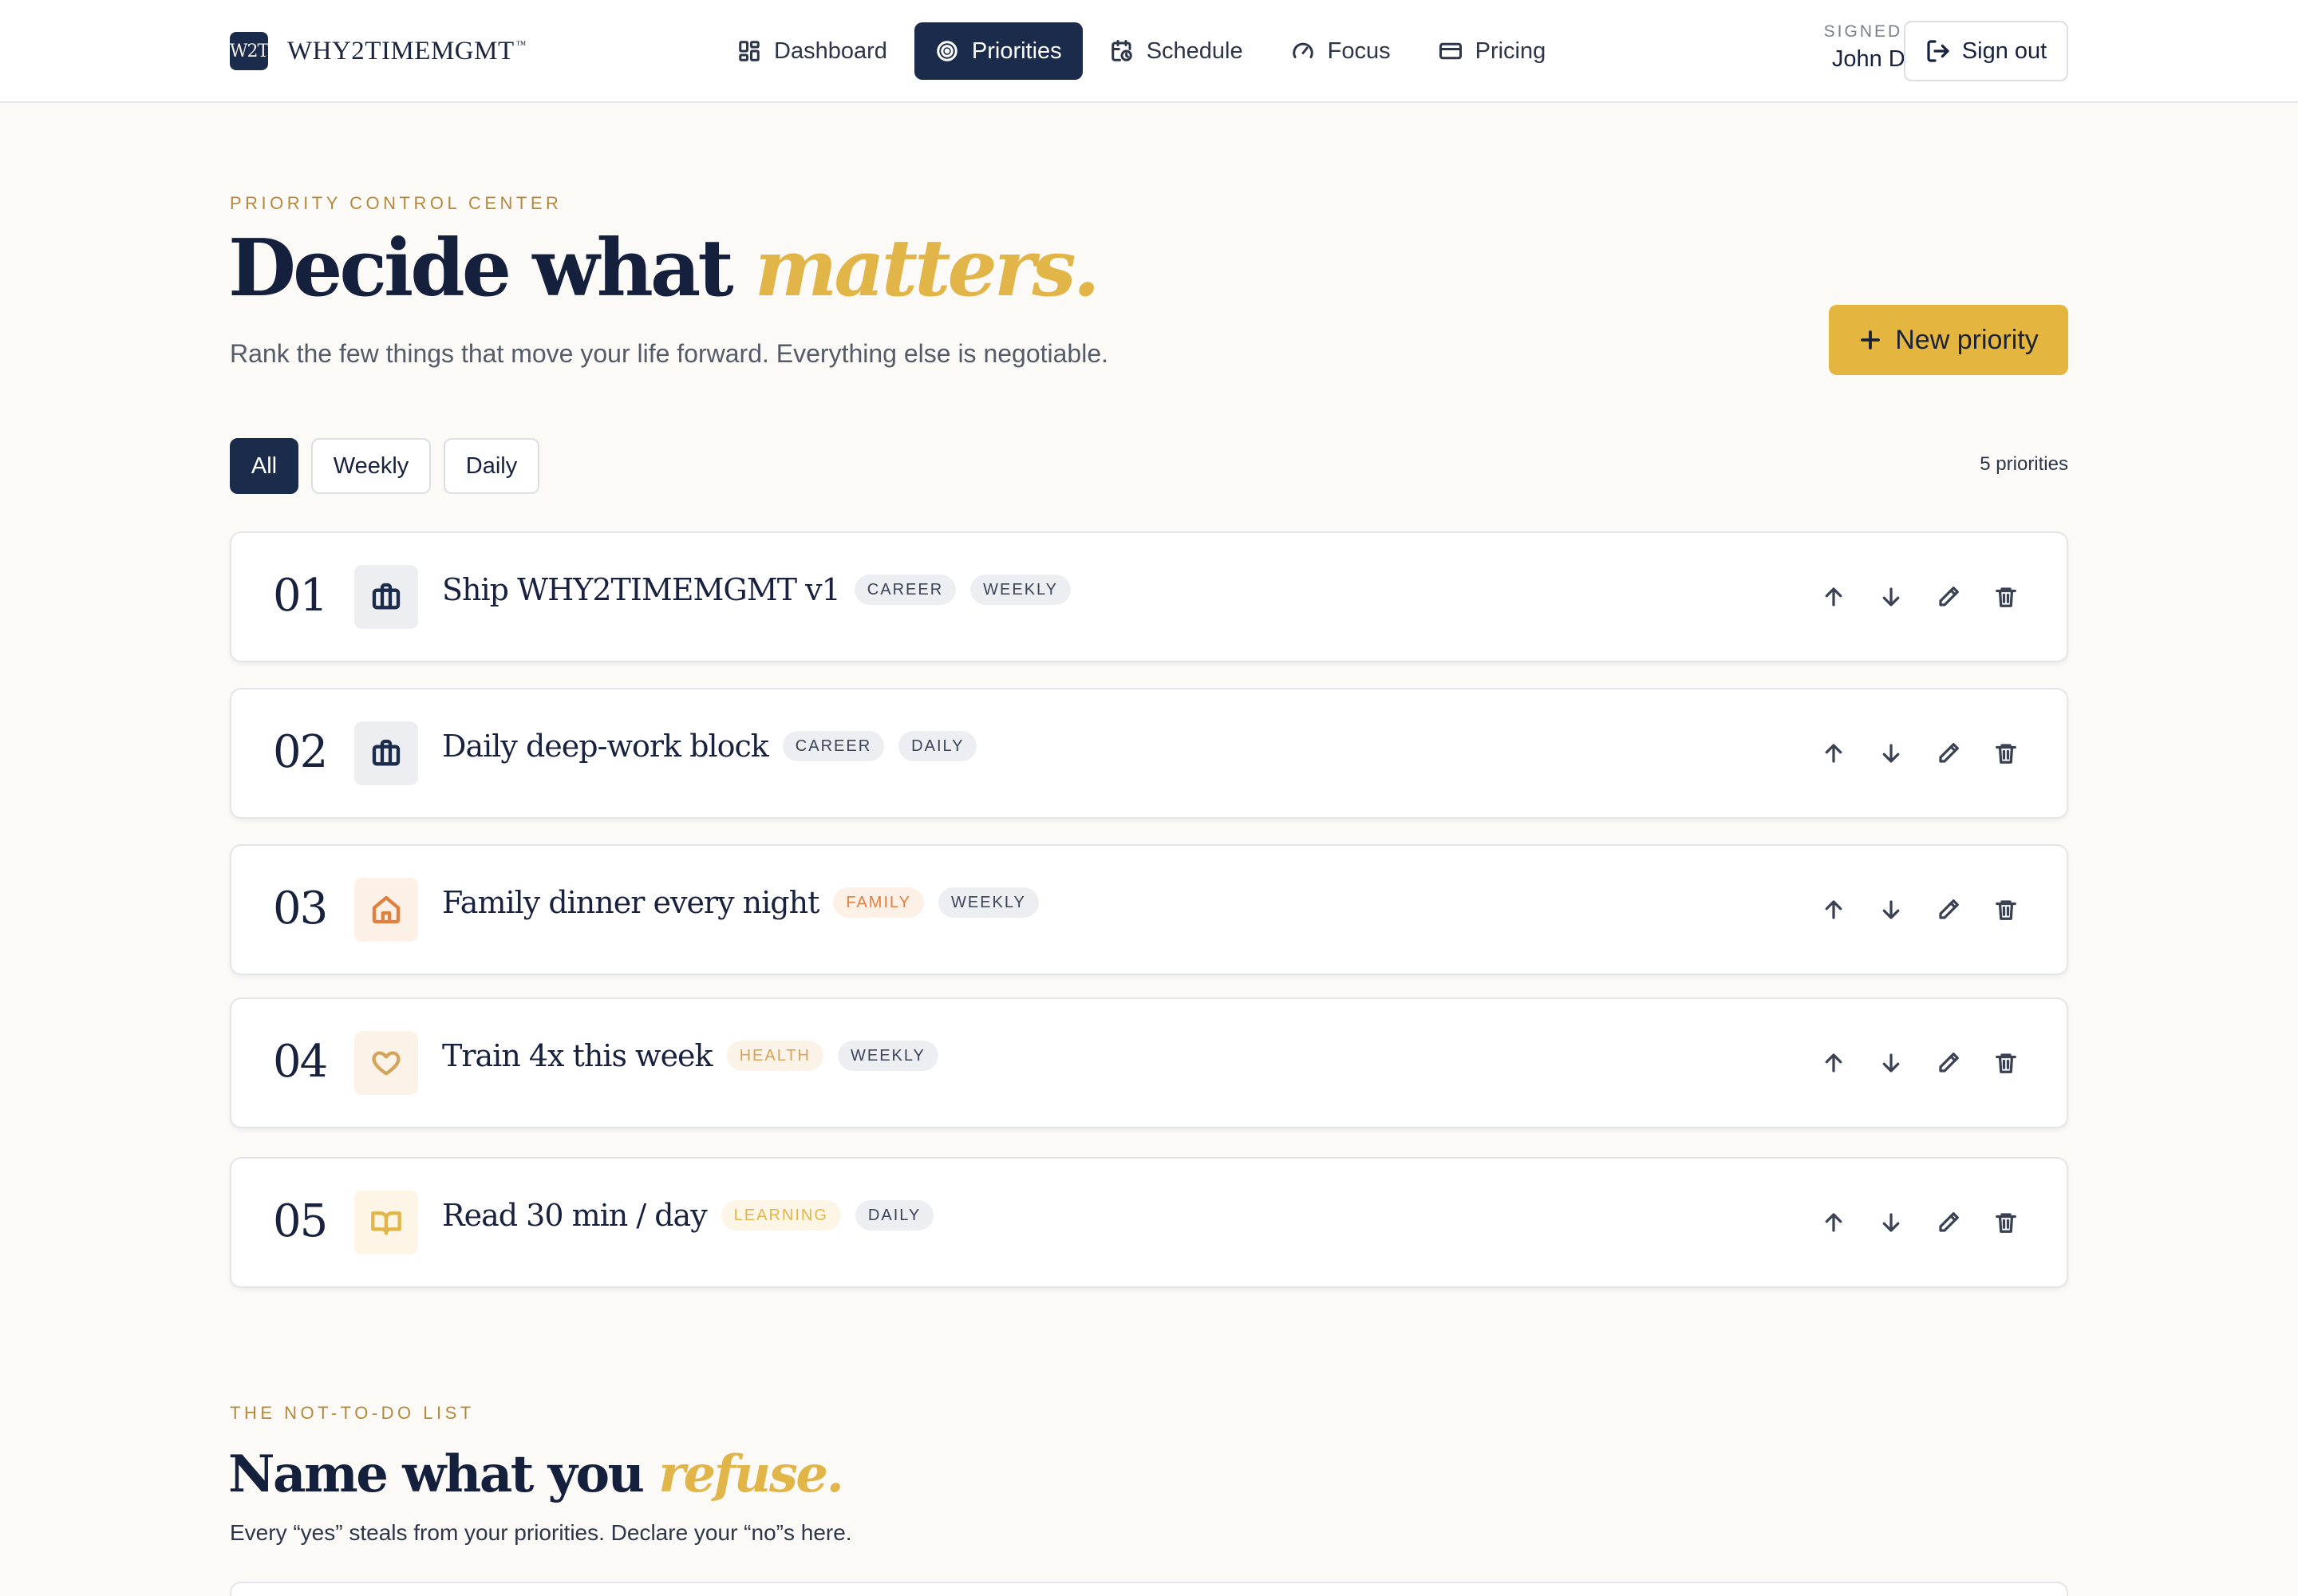  I want to click on nav-schedule: Schedule, so click(1176, 51).